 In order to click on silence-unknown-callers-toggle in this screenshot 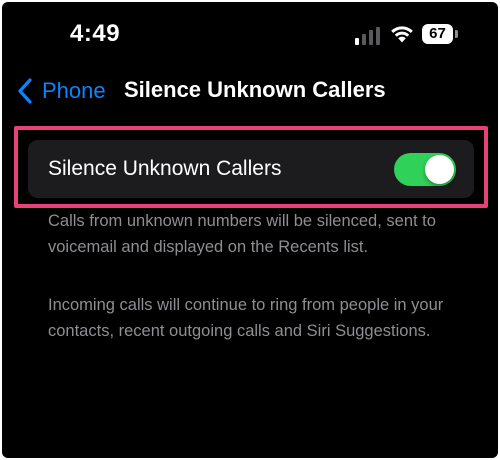, I will do `click(425, 169)`.